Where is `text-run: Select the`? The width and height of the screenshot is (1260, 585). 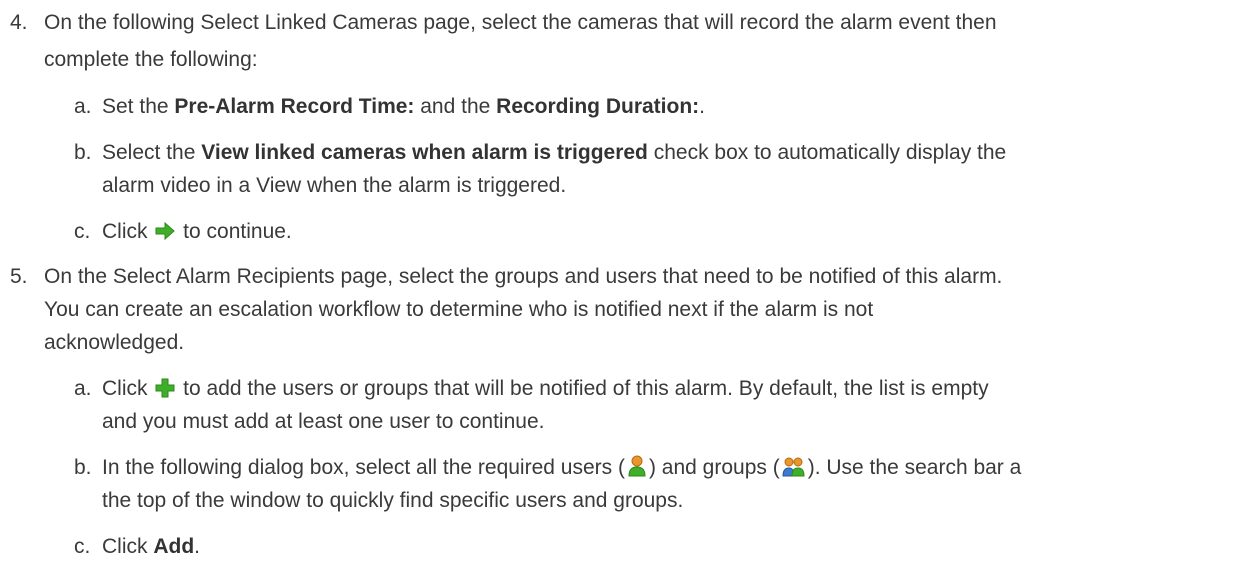 text-run: Select the is located at coordinates (152, 152).